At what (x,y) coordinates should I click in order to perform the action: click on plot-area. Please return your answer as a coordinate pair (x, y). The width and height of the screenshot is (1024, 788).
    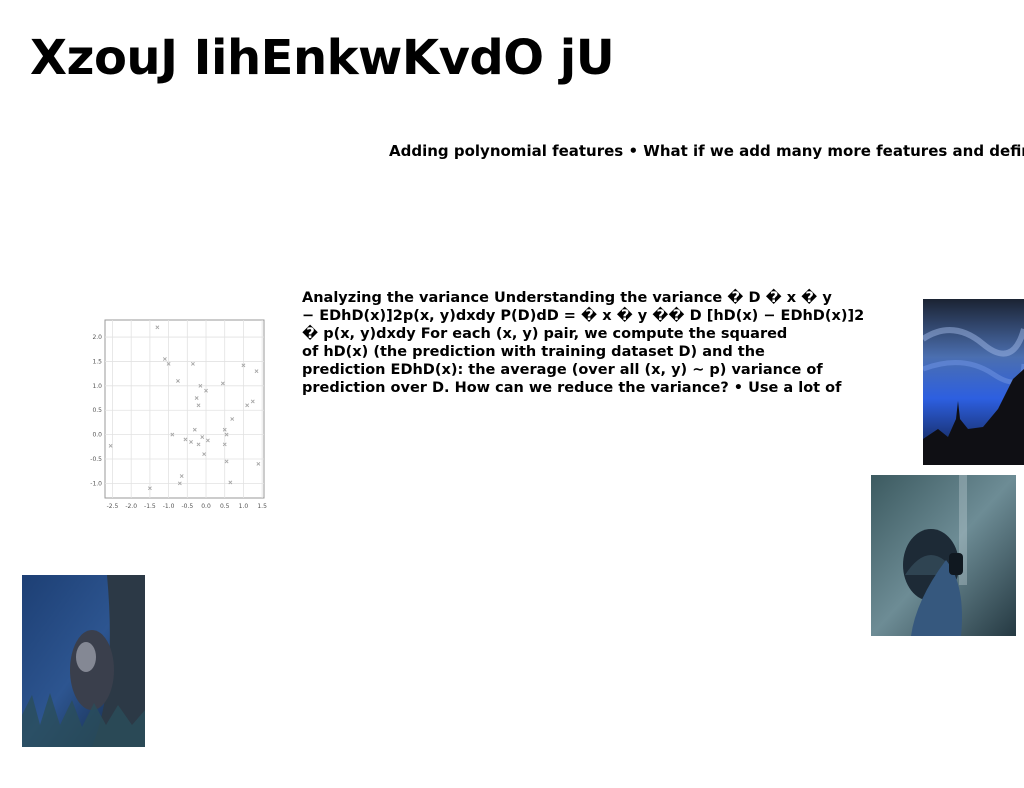
    Looking at the image, I should click on (184, 409).